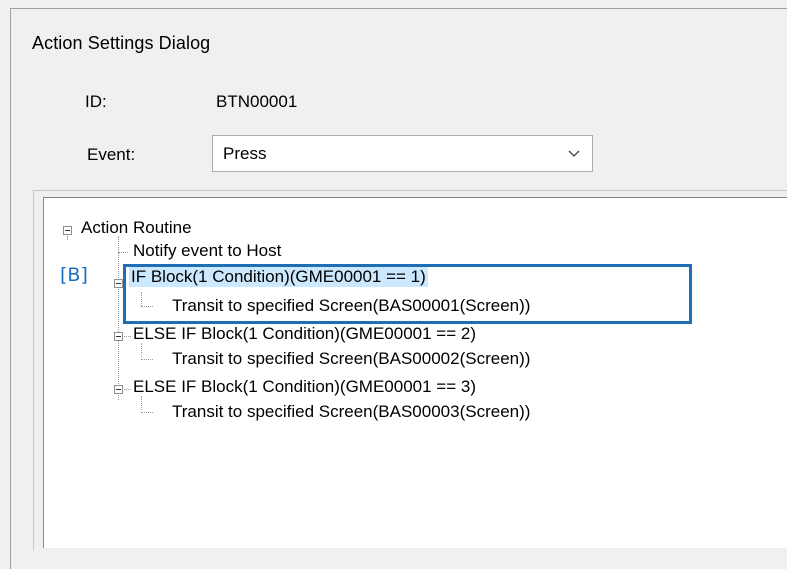 This screenshot has height=569, width=787. I want to click on tree-node: Notify event to Host, so click(207, 251).